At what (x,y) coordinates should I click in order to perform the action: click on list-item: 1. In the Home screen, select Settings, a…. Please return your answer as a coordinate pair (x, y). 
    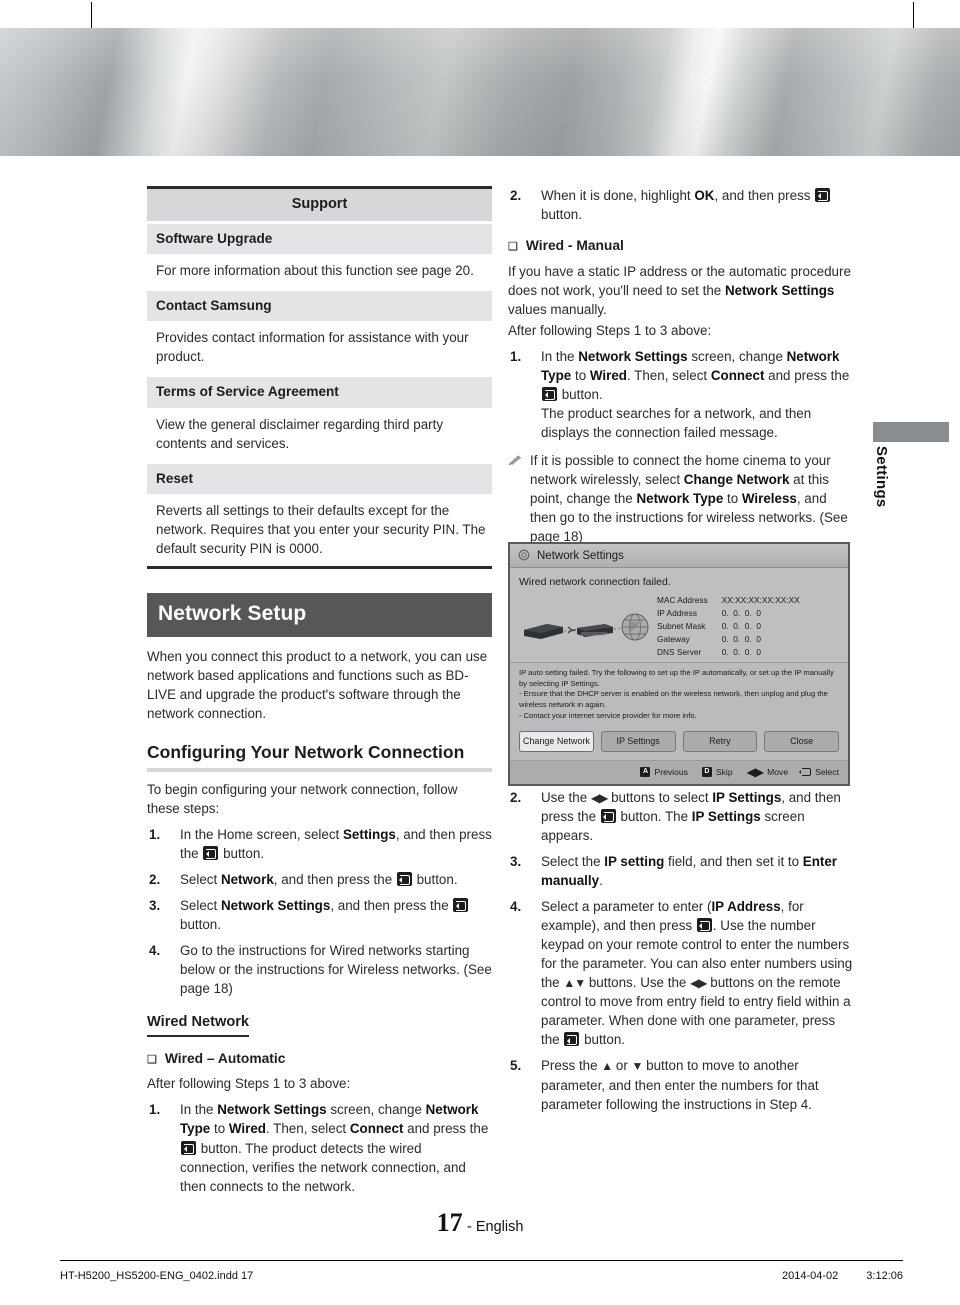
    Looking at the image, I should click on (319, 844).